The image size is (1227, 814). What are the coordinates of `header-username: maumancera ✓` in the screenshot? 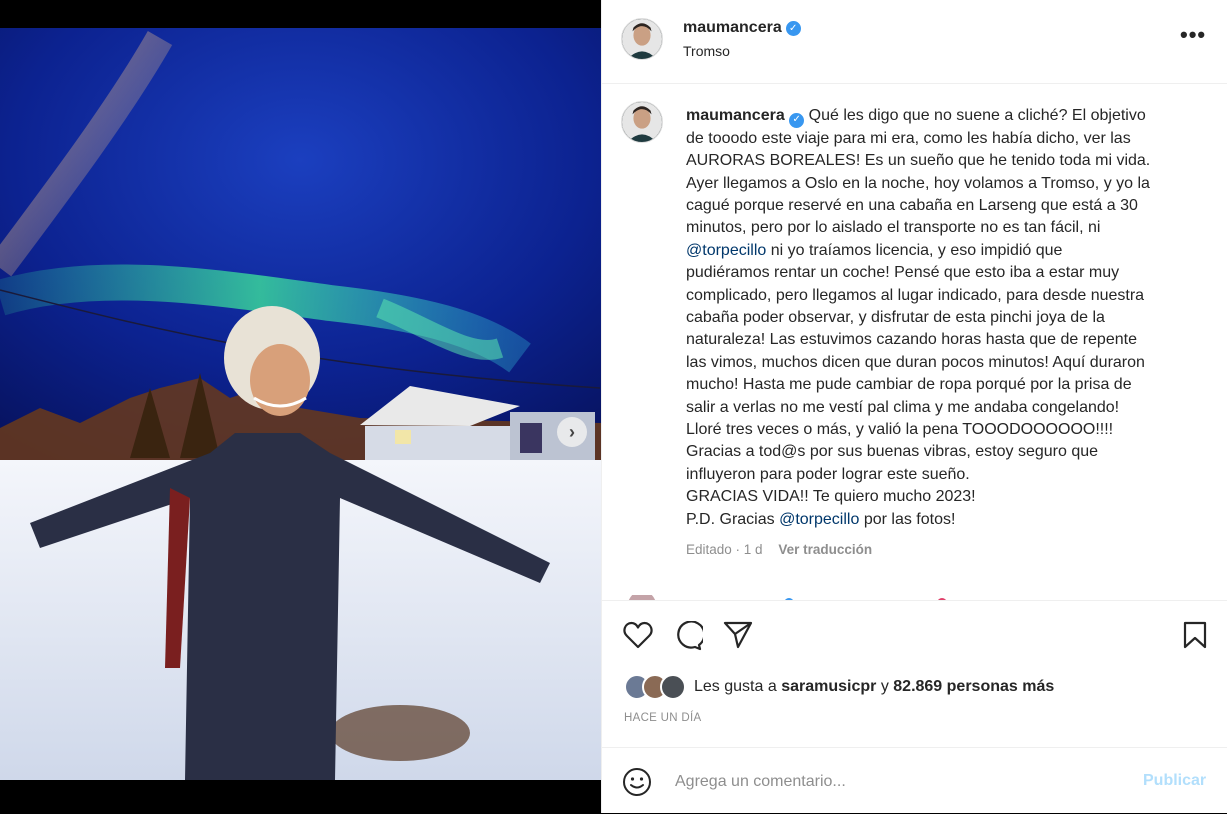 It's located at (742, 28).